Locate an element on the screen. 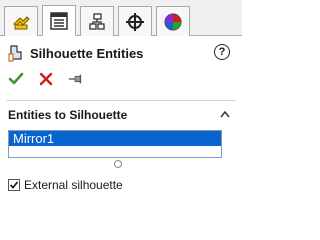 Image resolution: width=320 pixels, height=240 pixels. entities-listbox: Mirror1 is located at coordinates (115, 144).